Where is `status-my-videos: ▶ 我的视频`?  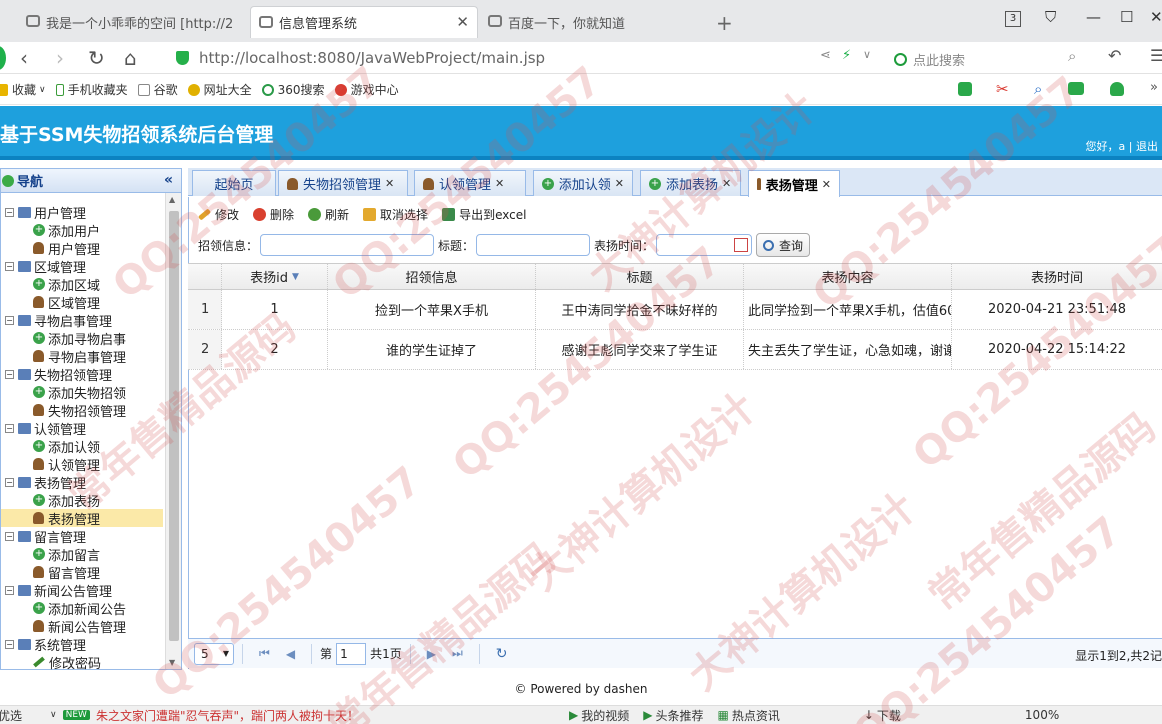
status-my-videos: ▶ 我的视频 is located at coordinates (599, 715).